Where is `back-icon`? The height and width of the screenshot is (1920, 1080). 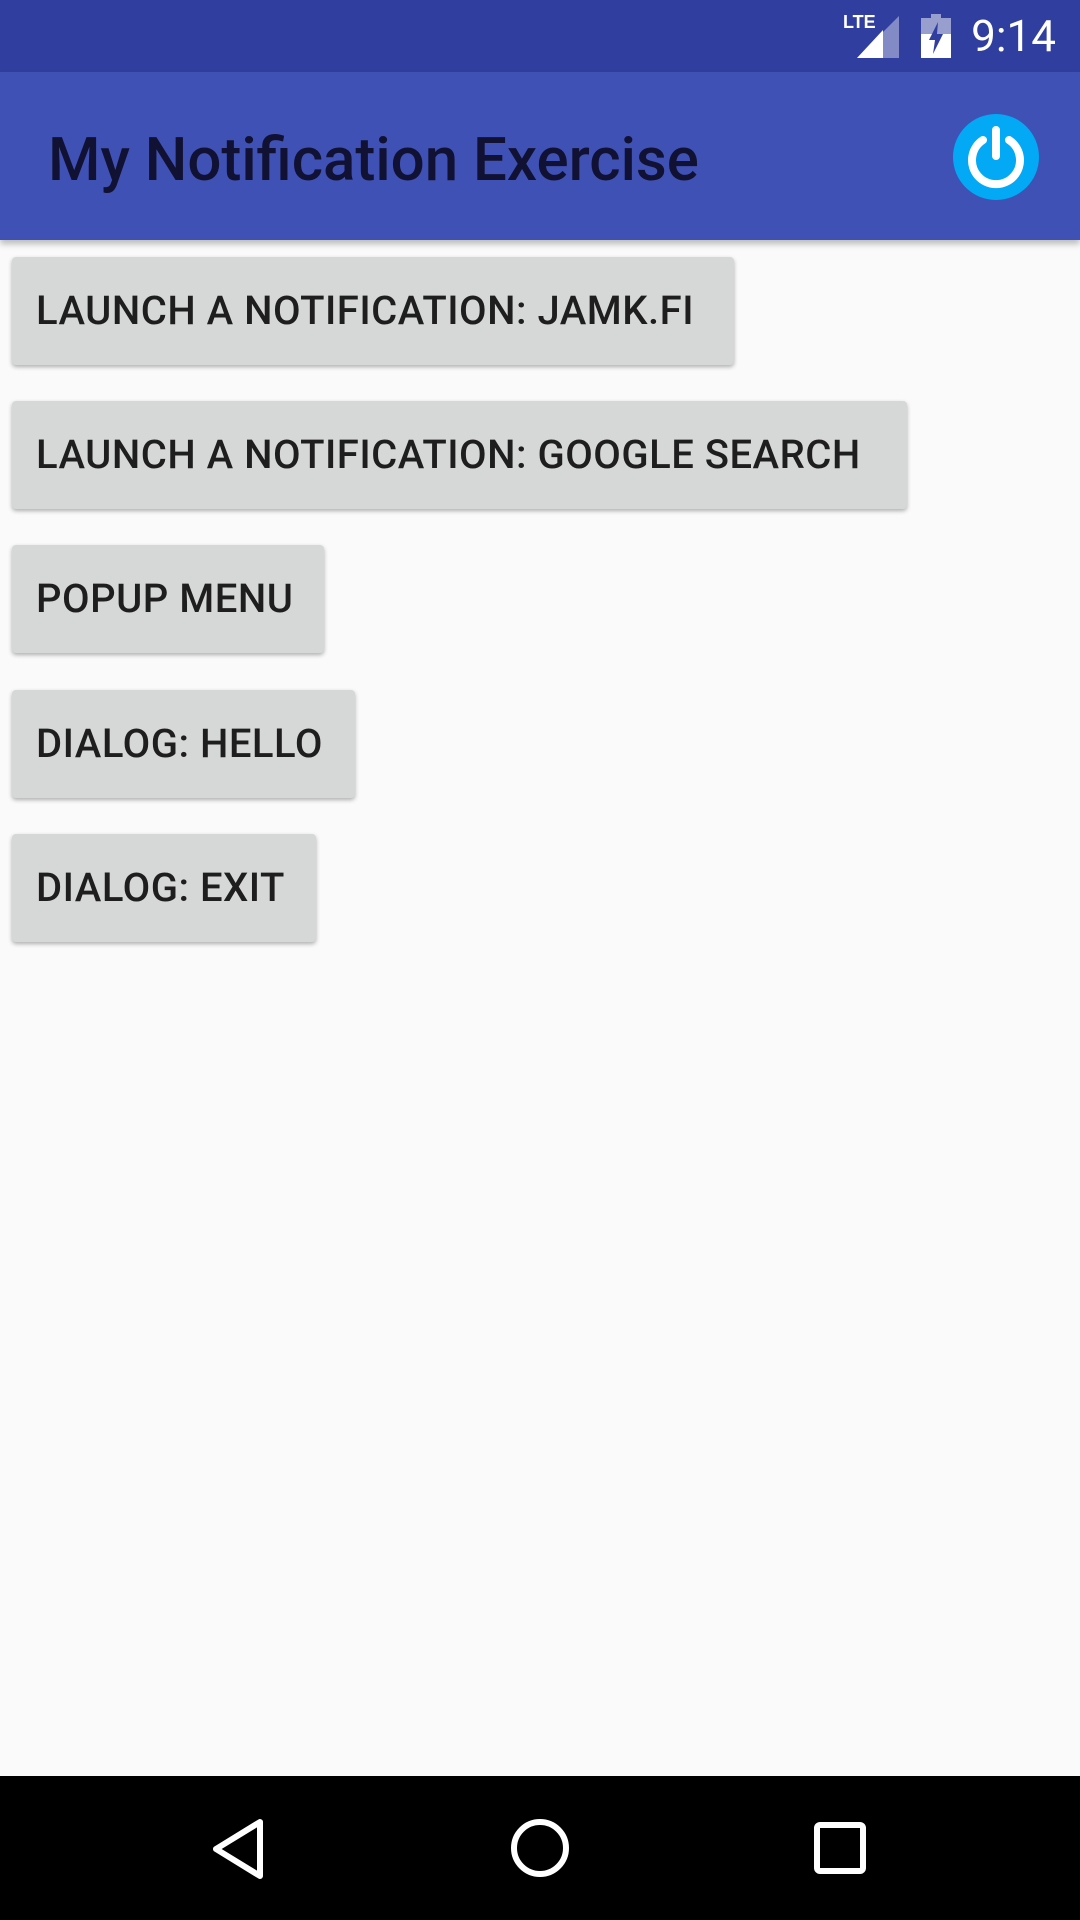
back-icon is located at coordinates (238, 1849).